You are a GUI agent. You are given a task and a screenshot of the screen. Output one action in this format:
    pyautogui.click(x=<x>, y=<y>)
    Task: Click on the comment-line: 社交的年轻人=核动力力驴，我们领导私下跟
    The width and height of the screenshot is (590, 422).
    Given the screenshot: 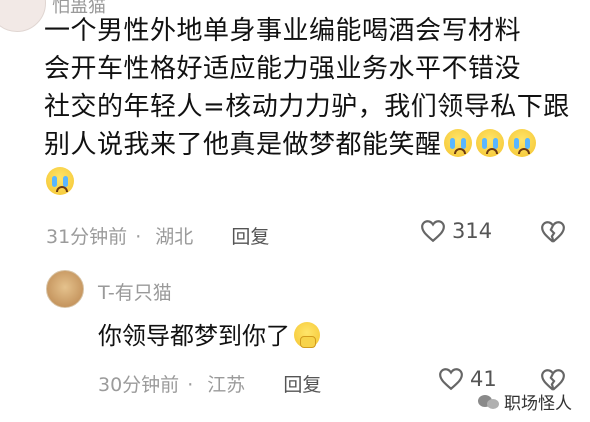 What is the action you would take?
    pyautogui.click(x=307, y=107)
    